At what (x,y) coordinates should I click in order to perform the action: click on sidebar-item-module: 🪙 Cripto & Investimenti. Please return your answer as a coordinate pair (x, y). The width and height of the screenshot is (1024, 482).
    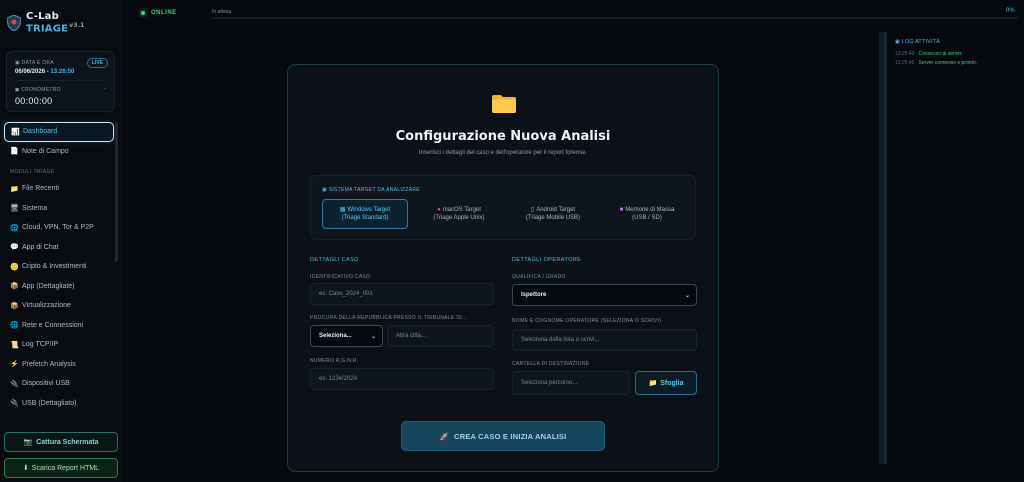
    Looking at the image, I should click on (59, 267).